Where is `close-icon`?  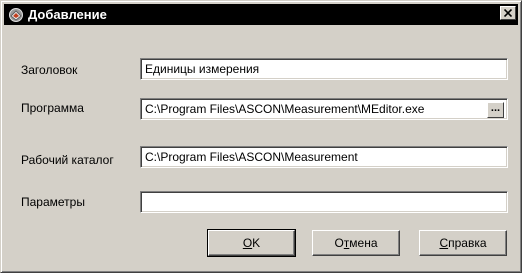 close-icon is located at coordinates (508, 13).